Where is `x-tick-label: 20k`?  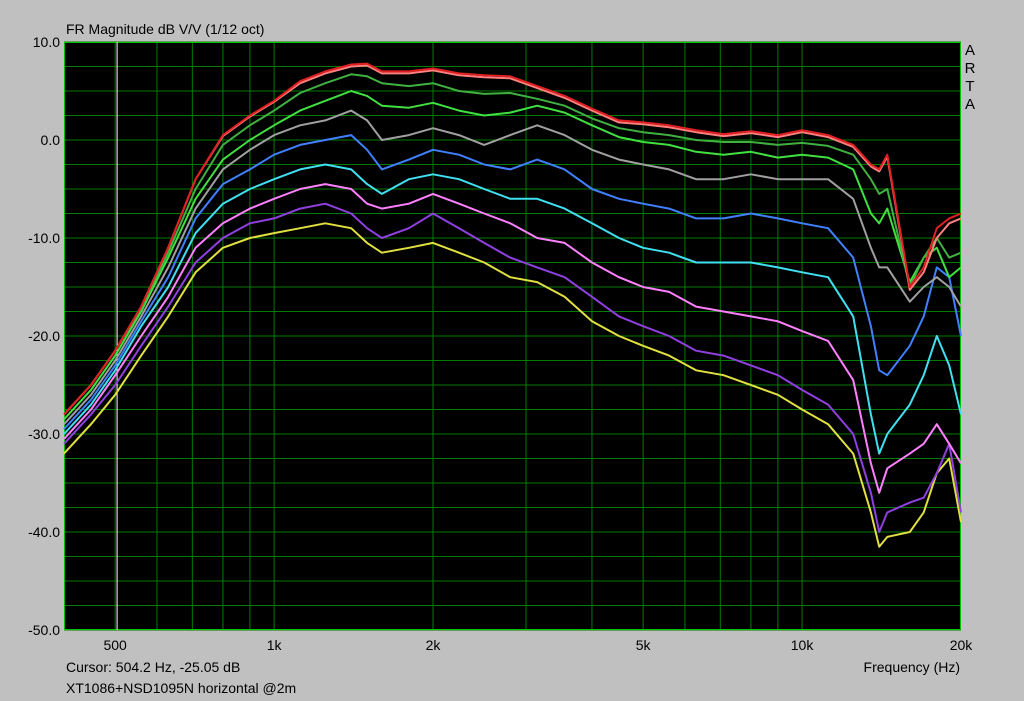 x-tick-label: 20k is located at coordinates (962, 645).